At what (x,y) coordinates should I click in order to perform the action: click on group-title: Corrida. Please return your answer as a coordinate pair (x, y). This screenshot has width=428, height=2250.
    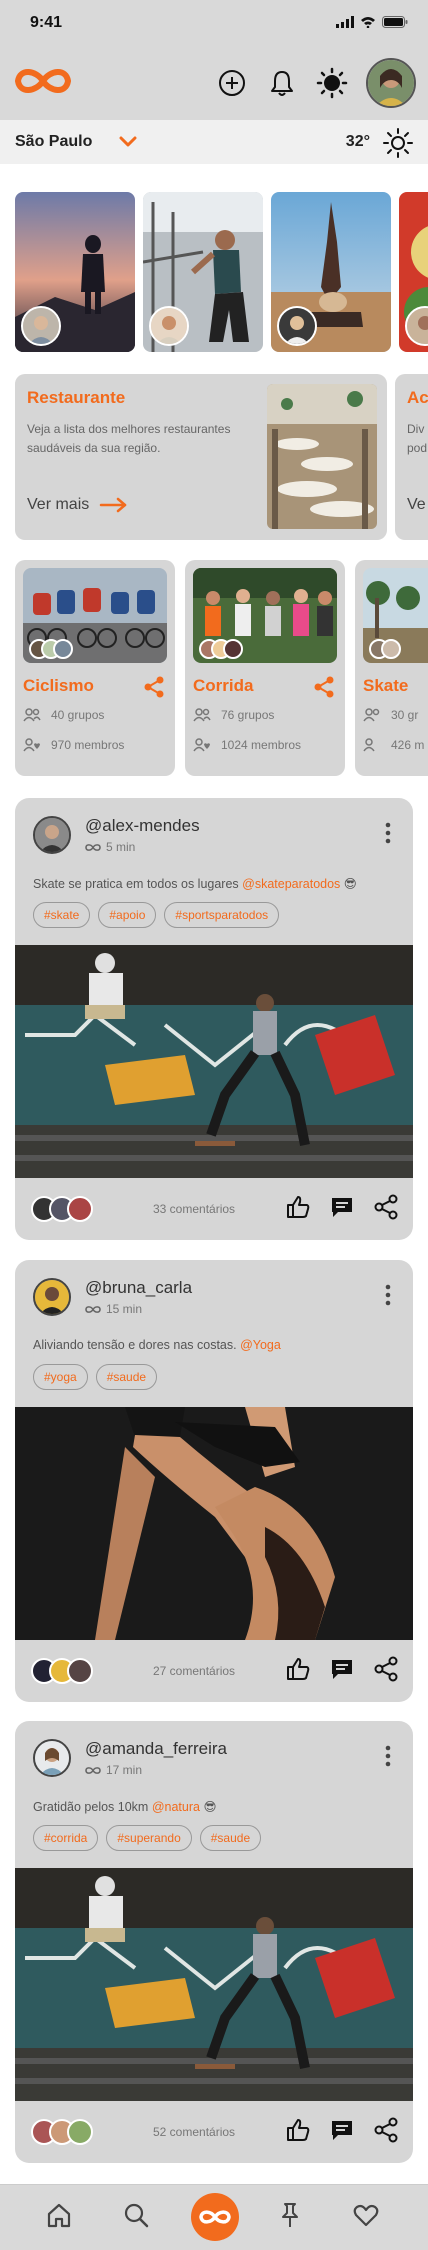
    Looking at the image, I should click on (223, 685).